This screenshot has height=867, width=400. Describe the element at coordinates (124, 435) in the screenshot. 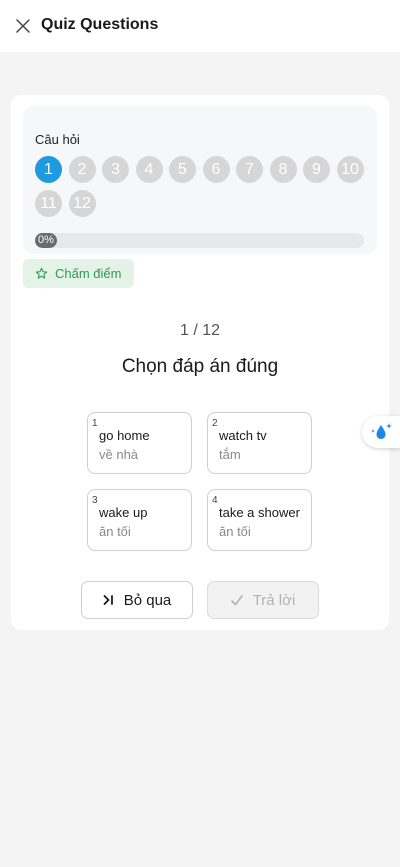

I see `answer-option-english: go home` at that location.